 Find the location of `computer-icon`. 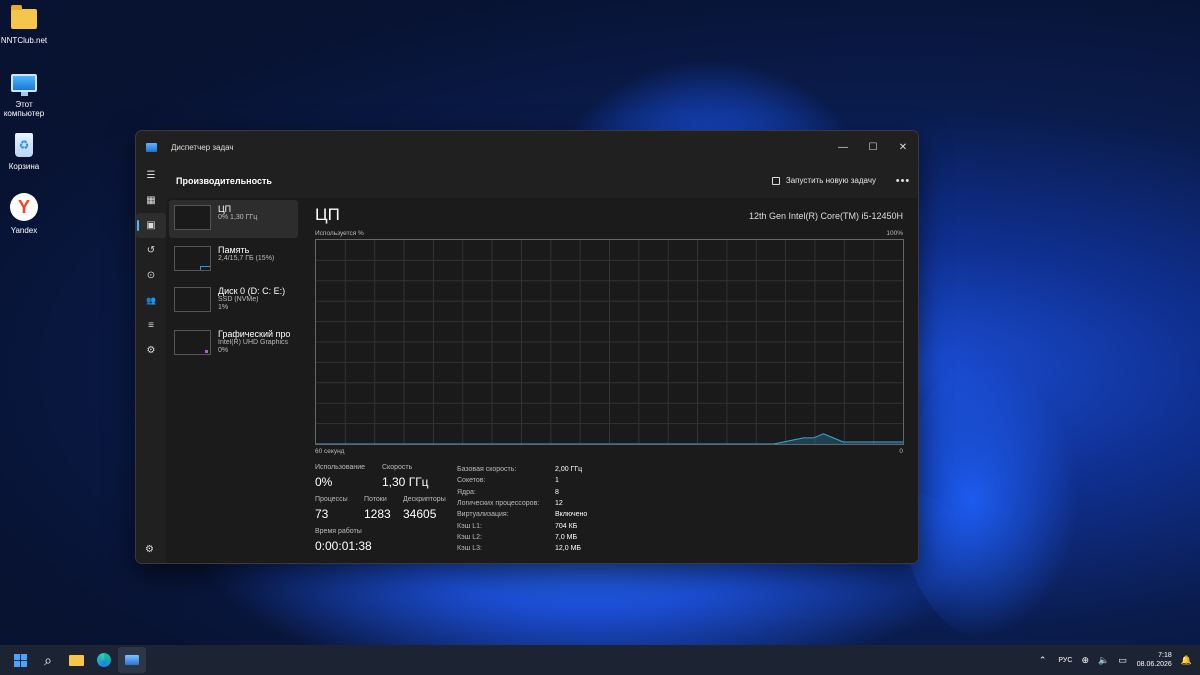

computer-icon is located at coordinates (24, 83).